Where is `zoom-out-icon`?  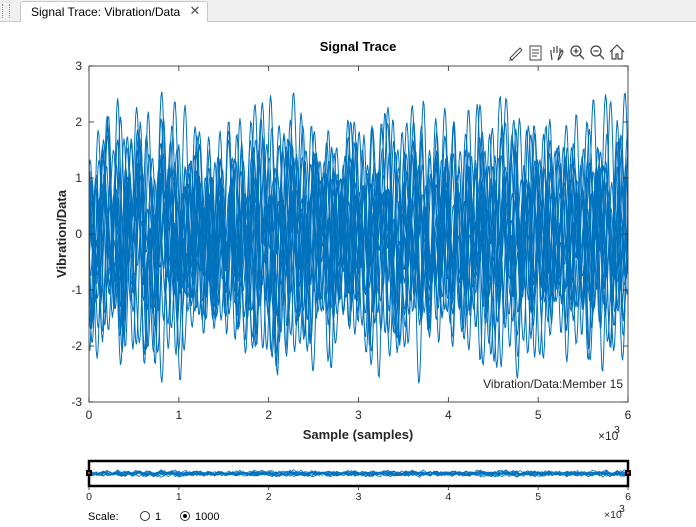
zoom-out-icon is located at coordinates (597, 52).